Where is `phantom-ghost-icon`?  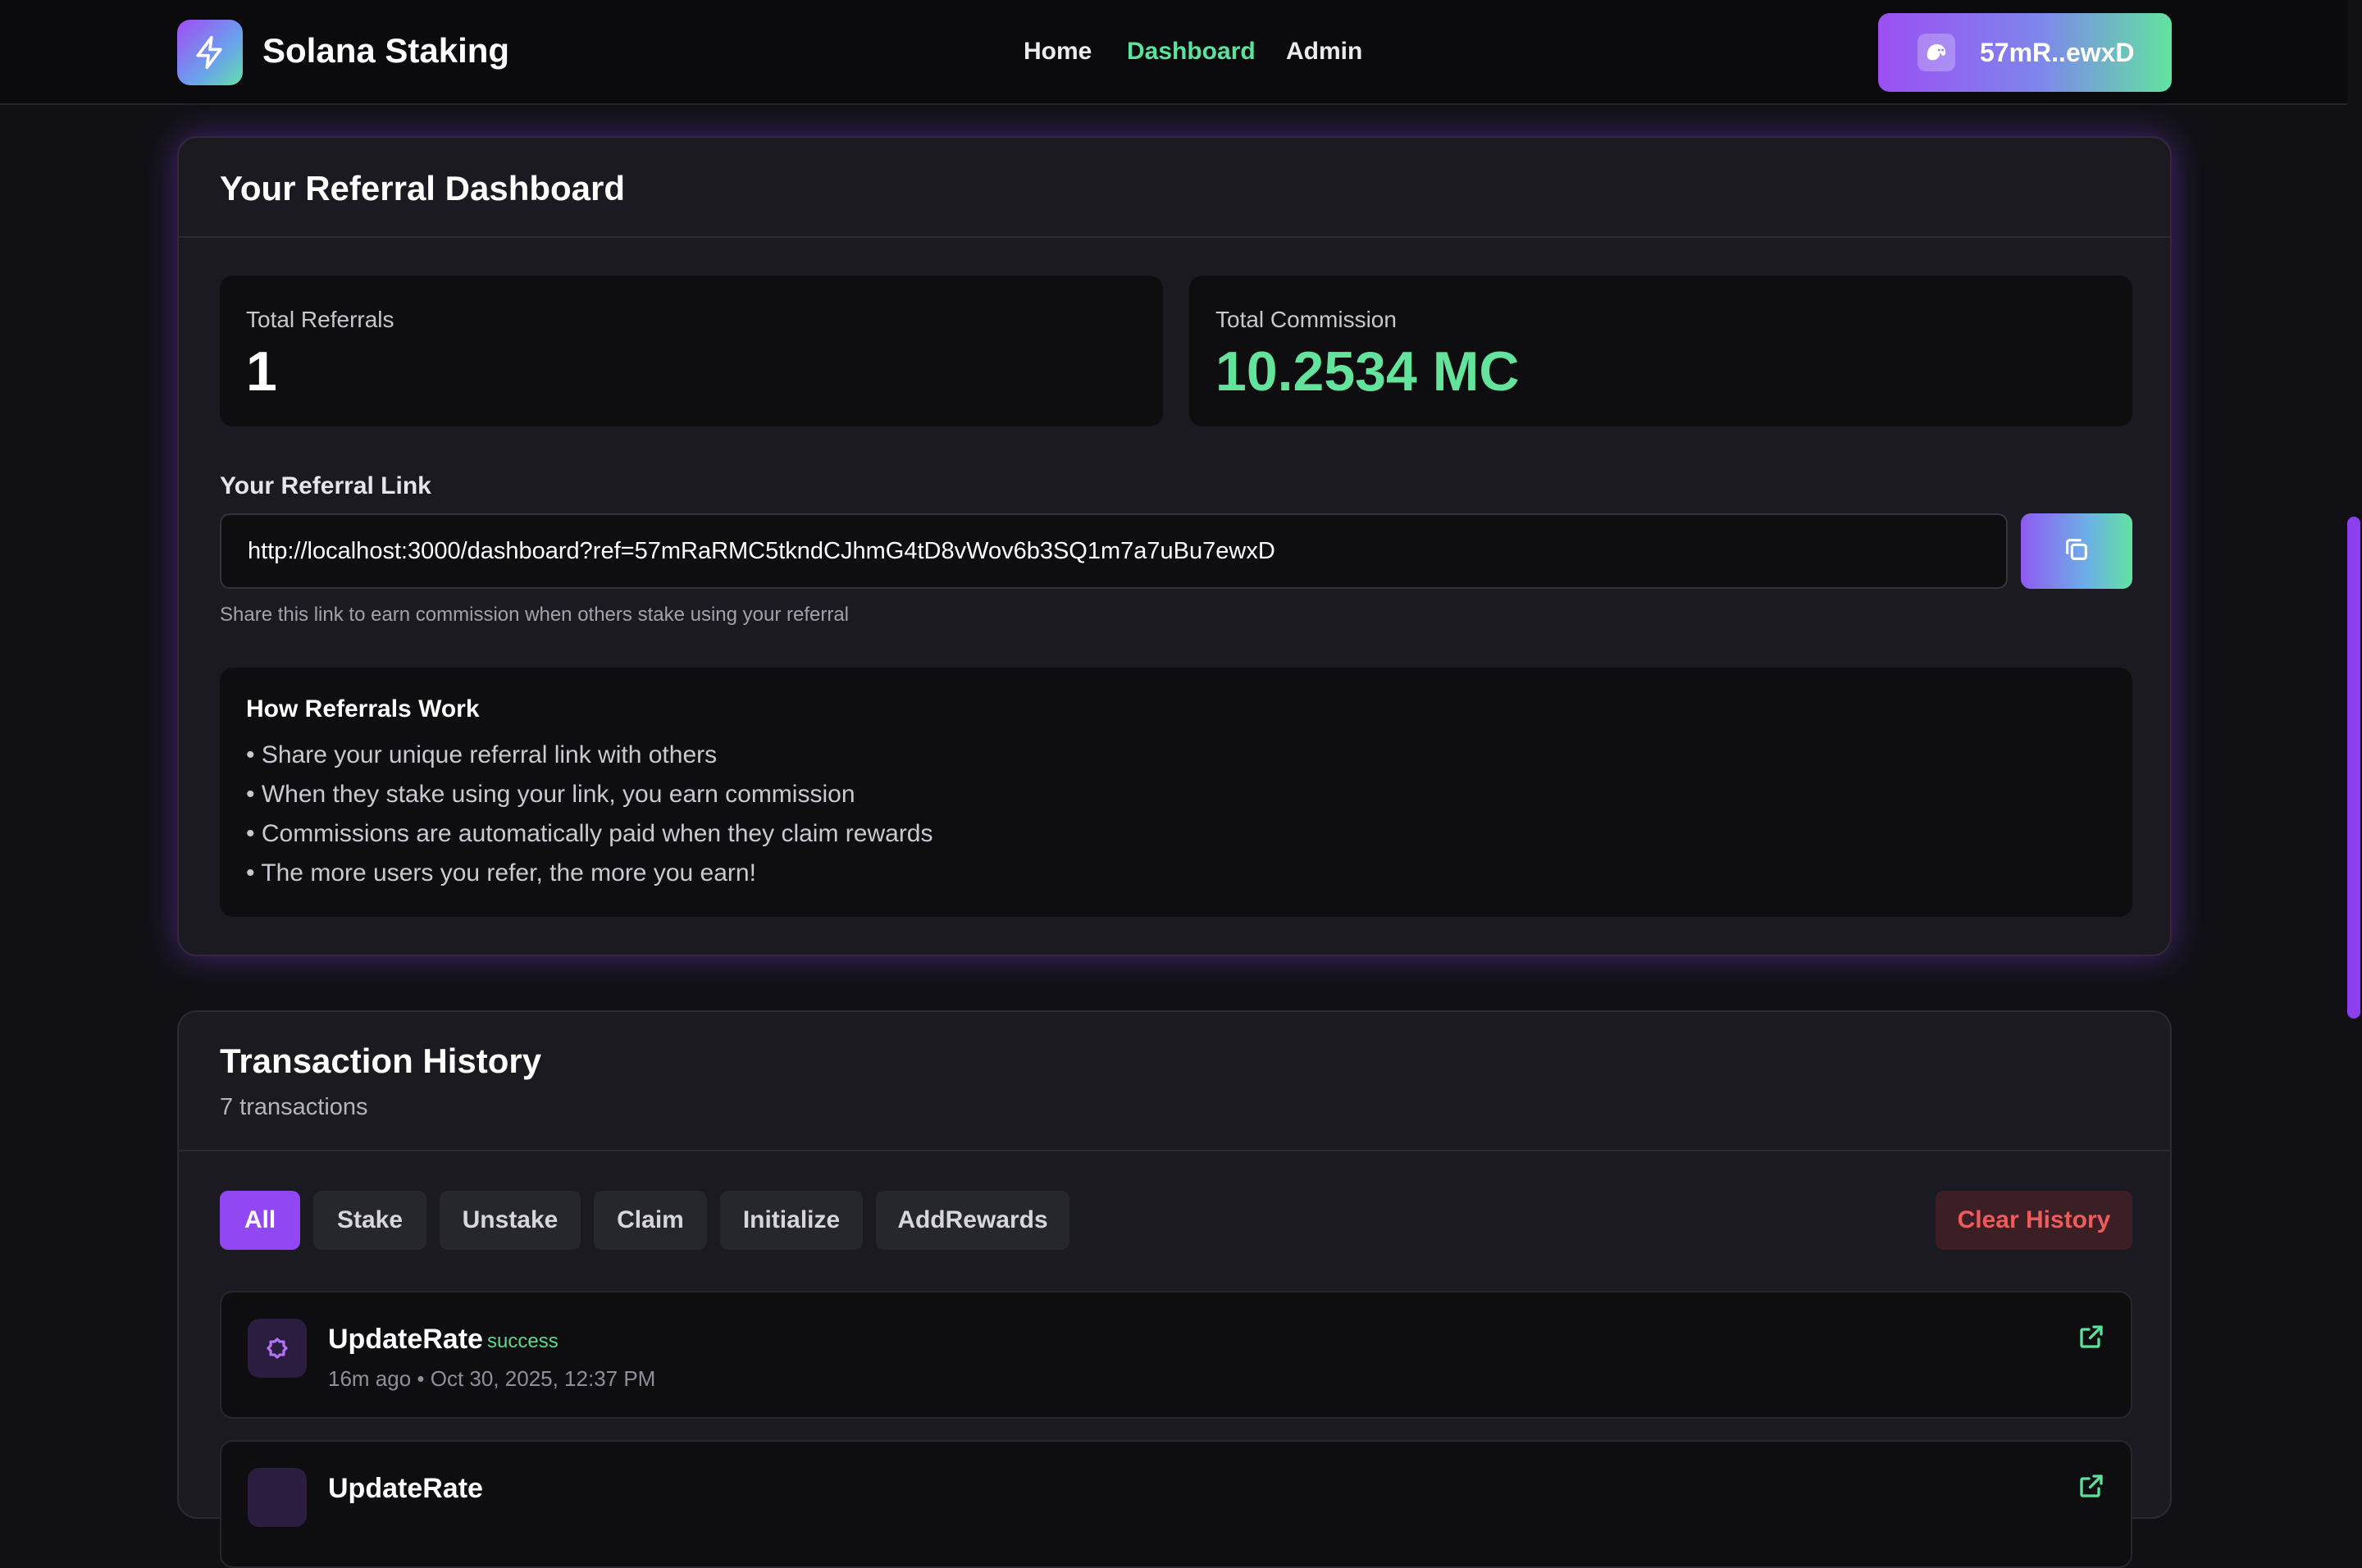 phantom-ghost-icon is located at coordinates (1936, 53).